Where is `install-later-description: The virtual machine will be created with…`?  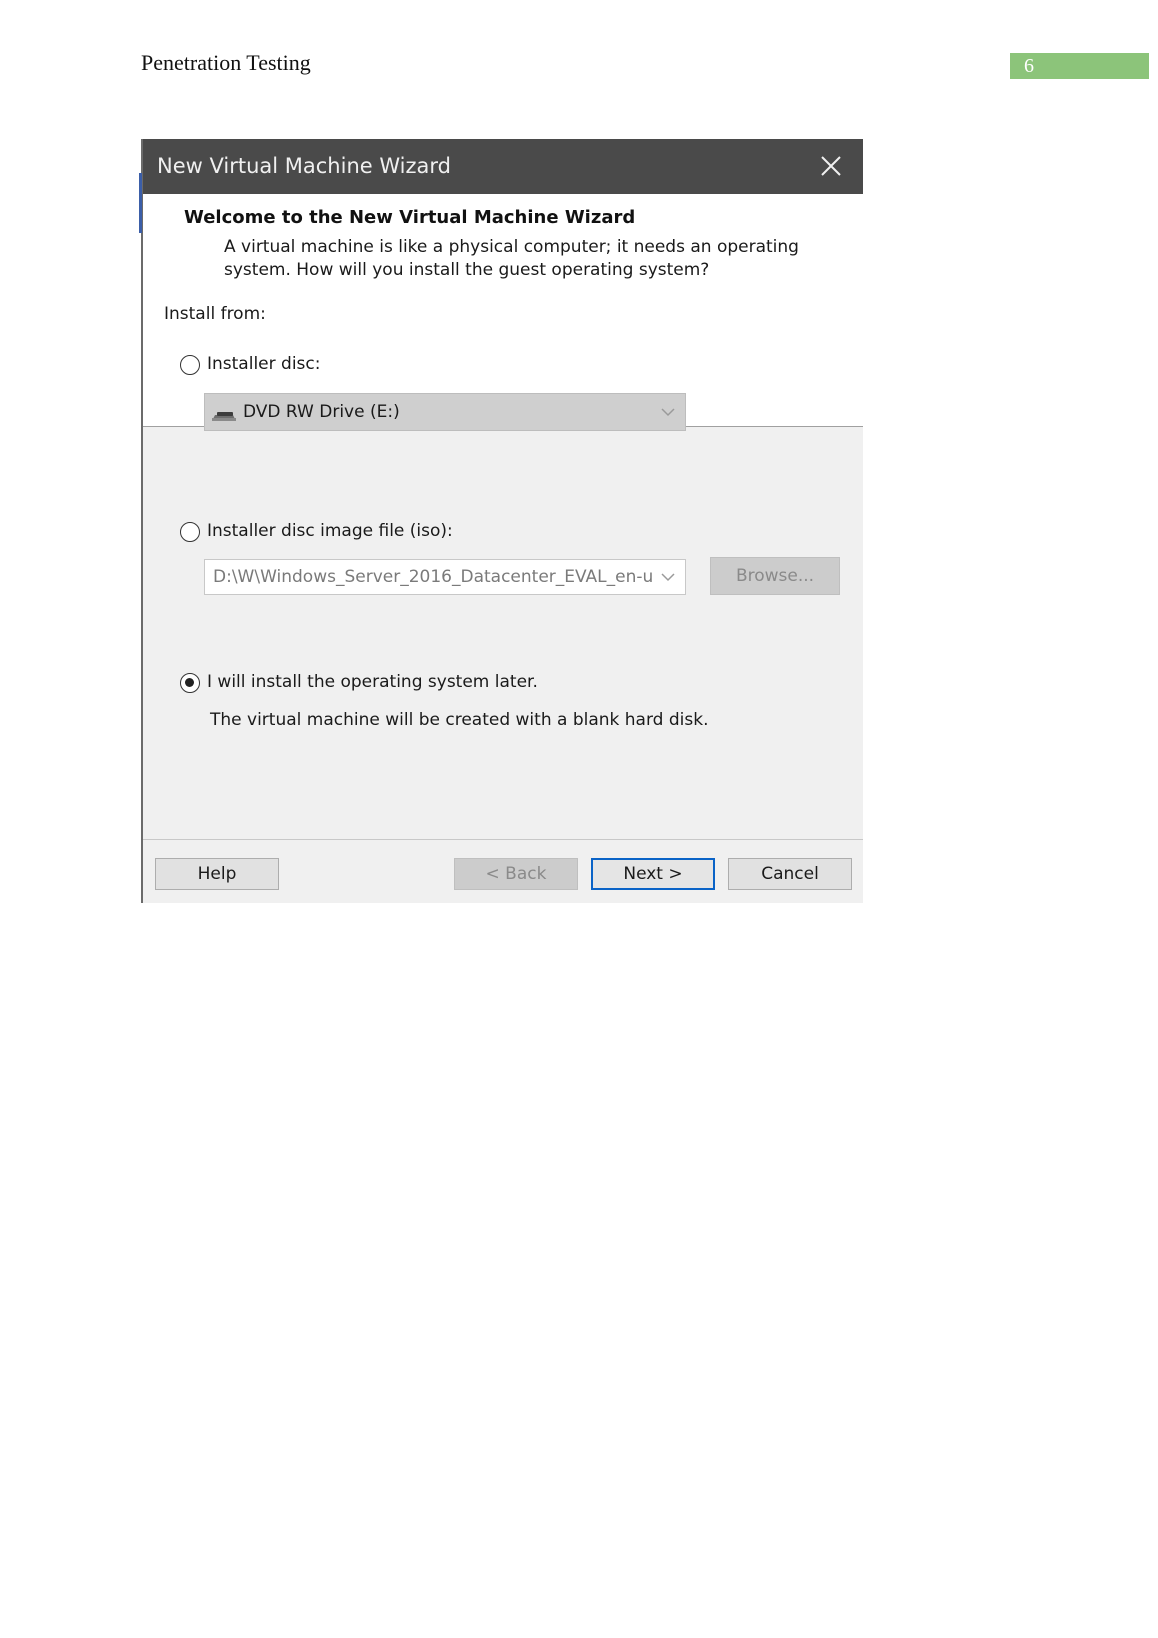 install-later-description: The virtual machine will be created with… is located at coordinates (459, 720).